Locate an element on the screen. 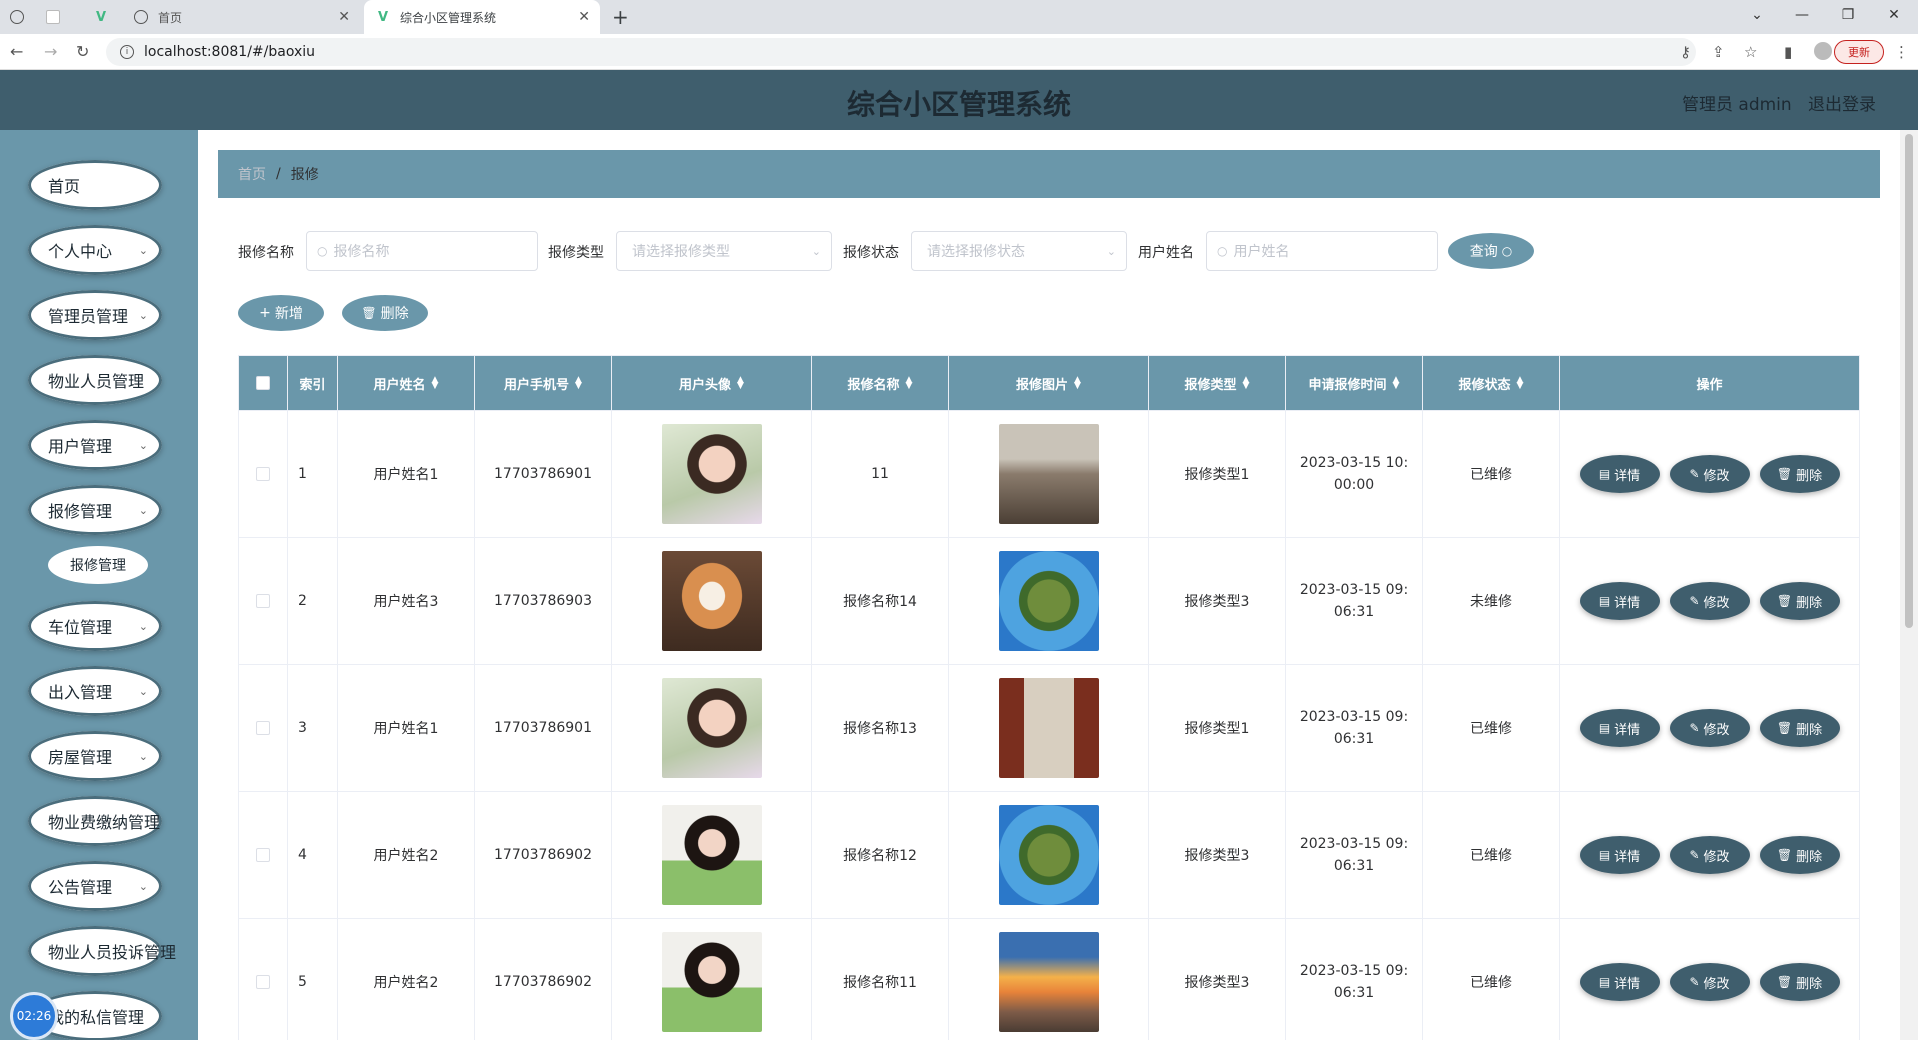 This screenshot has width=1918, height=1040. browser-tab-active: V 综合小区管理系统 ✕ is located at coordinates (482, 17).